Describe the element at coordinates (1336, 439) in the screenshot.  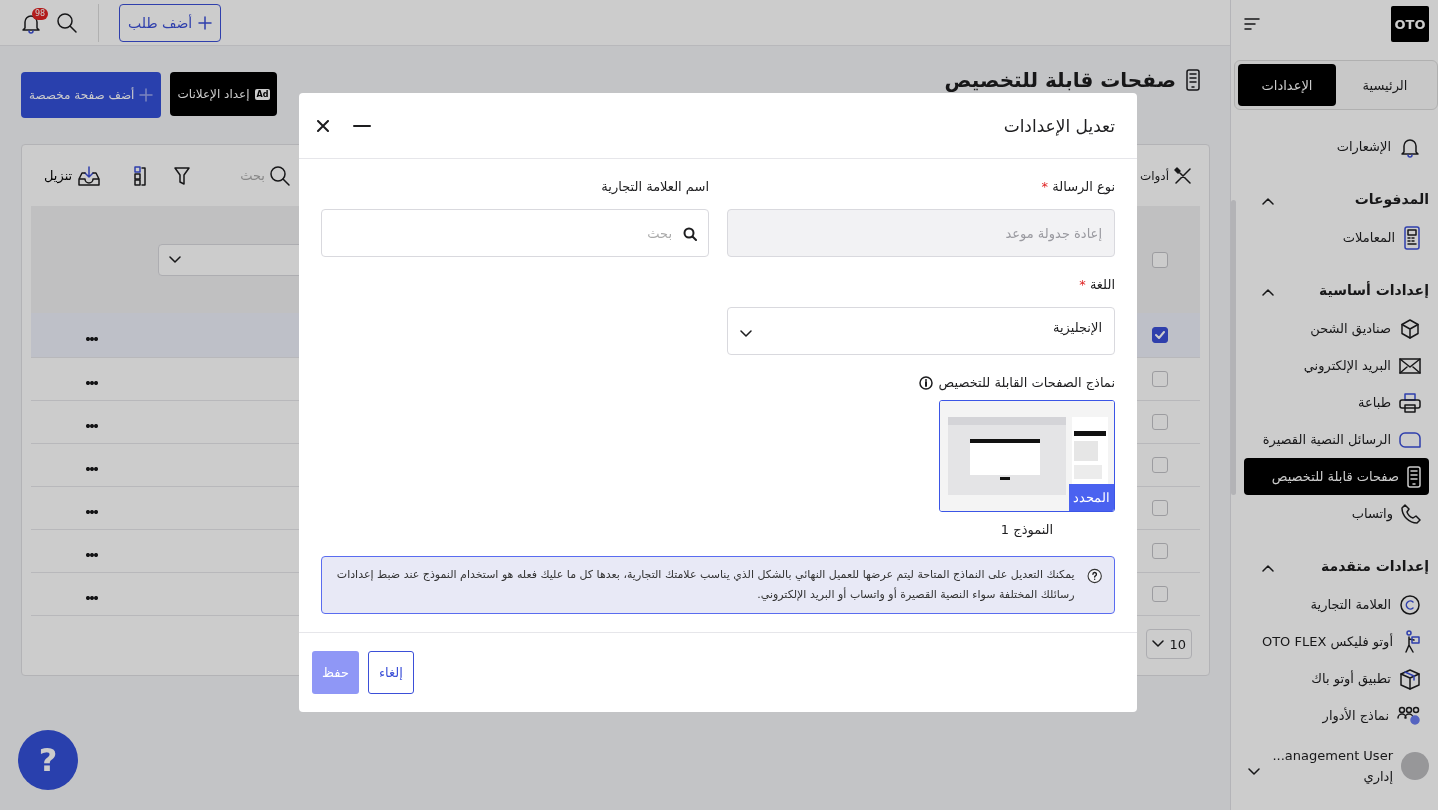
I see `sidebar-item: الرسائل النصية القصيرة` at that location.